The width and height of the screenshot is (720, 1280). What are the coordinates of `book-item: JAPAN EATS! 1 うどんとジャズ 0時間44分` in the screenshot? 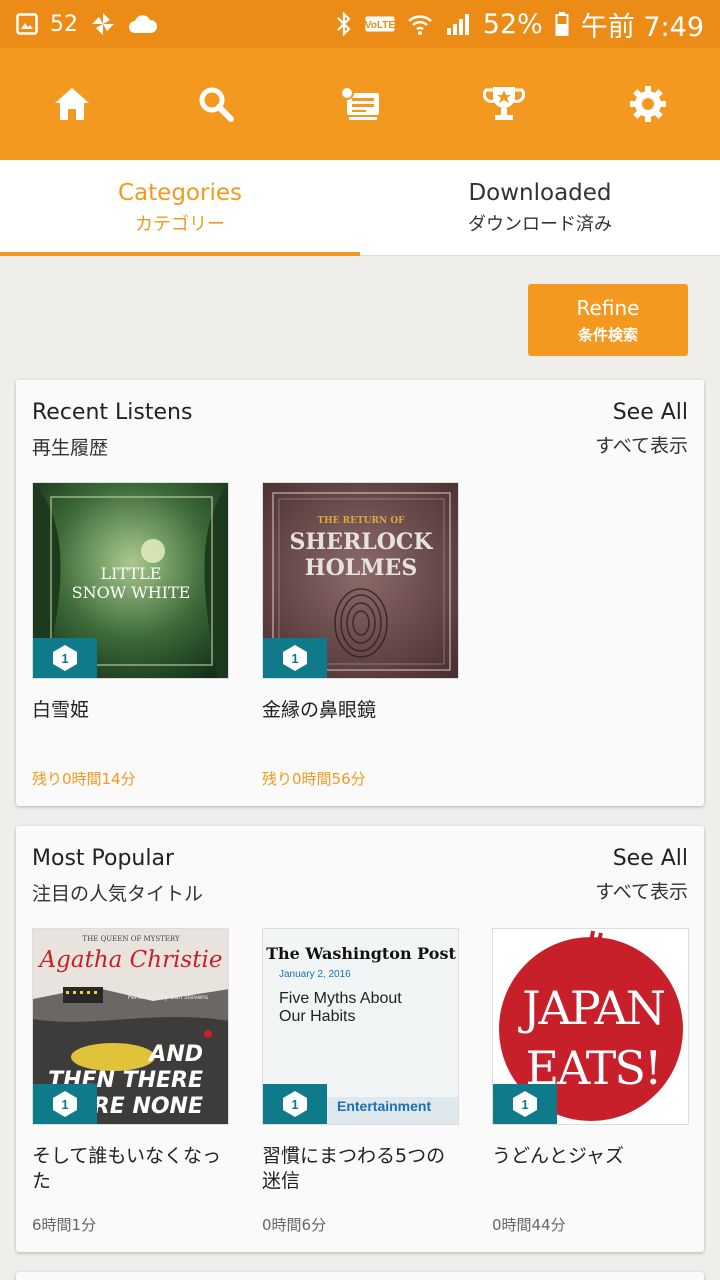 It's located at (590, 1081).